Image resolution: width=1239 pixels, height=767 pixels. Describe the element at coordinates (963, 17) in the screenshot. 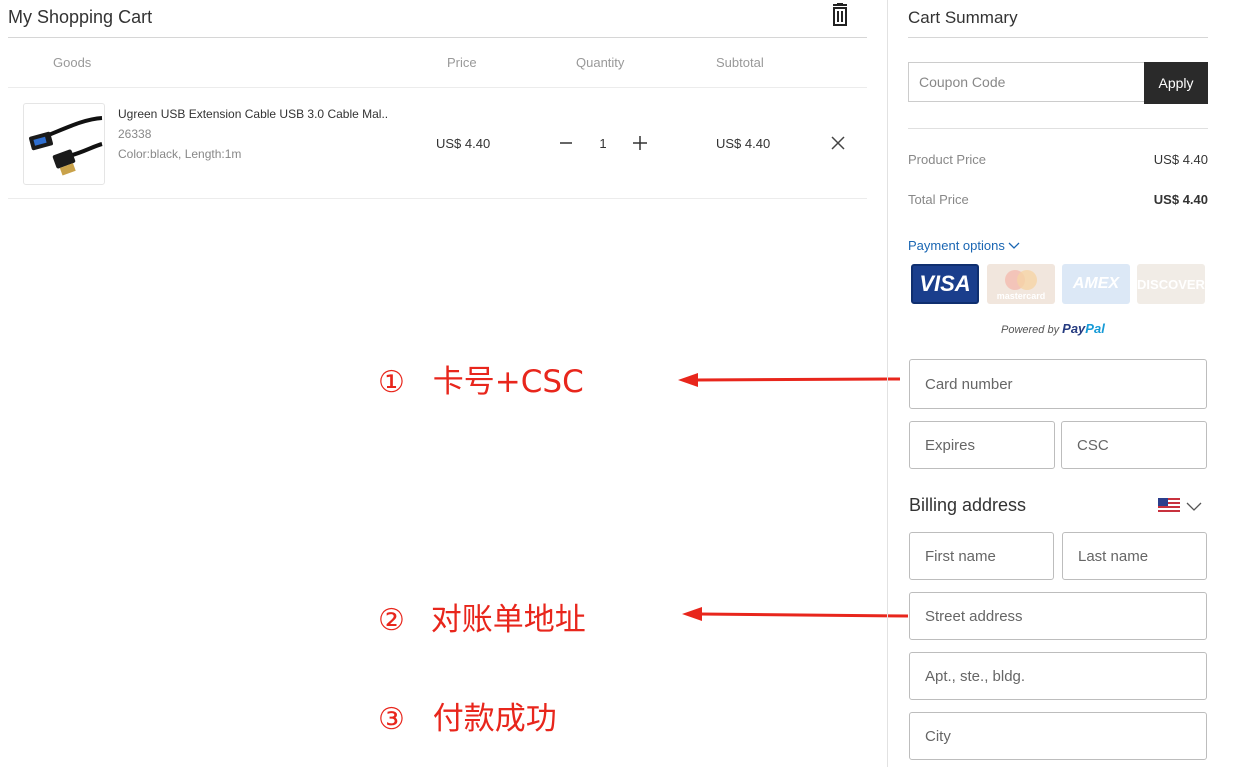

I see `summary-title: Cart Summary` at that location.